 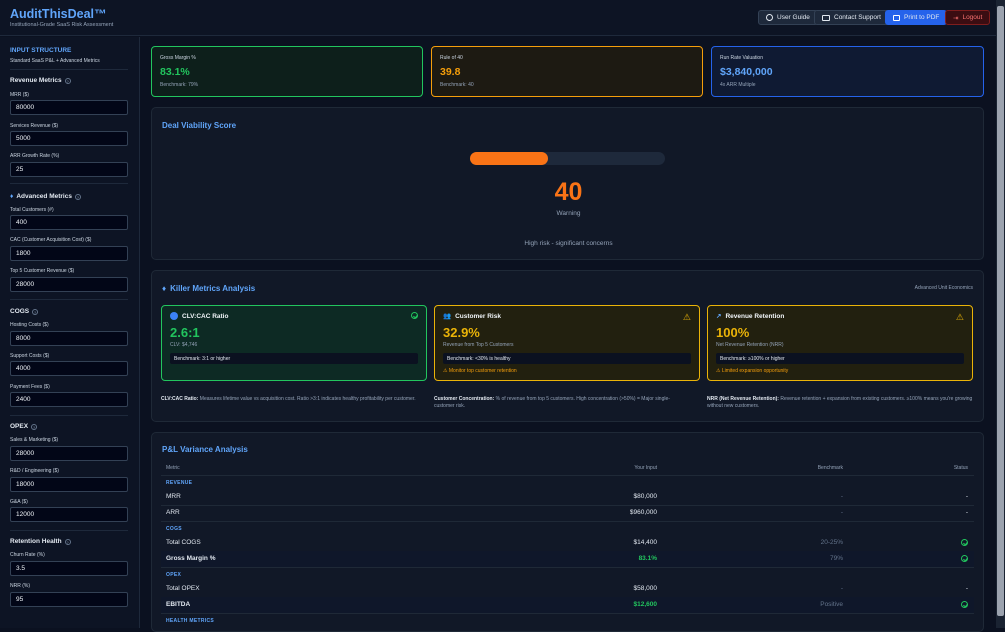 I want to click on opex-heading: OPEX?, so click(x=24, y=426).